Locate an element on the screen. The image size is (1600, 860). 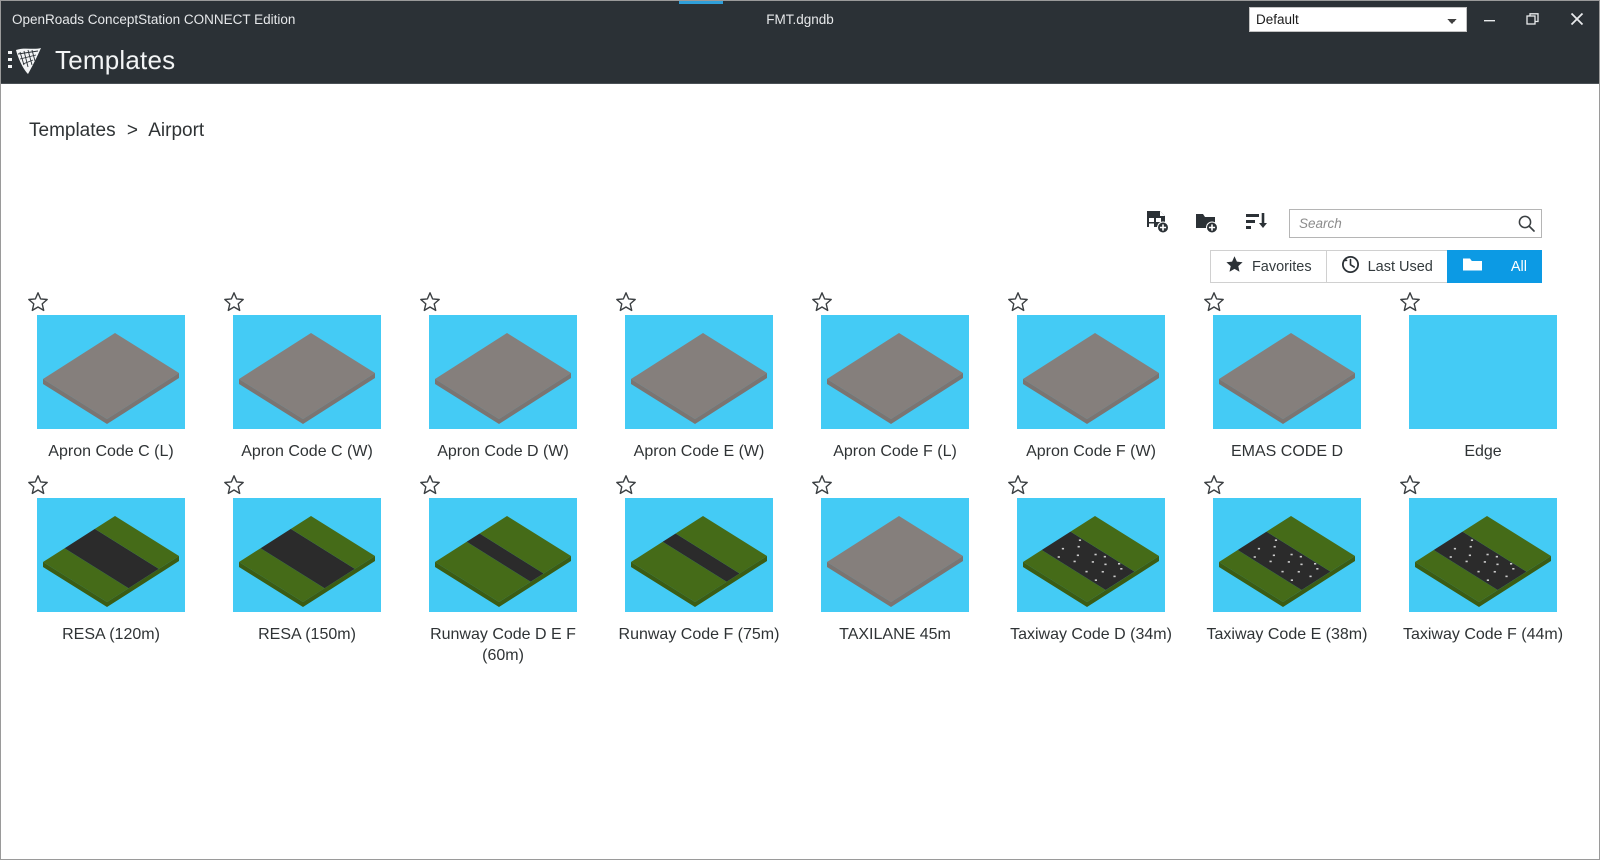
template-tile: Apron Code E (W) is located at coordinates (699, 375).